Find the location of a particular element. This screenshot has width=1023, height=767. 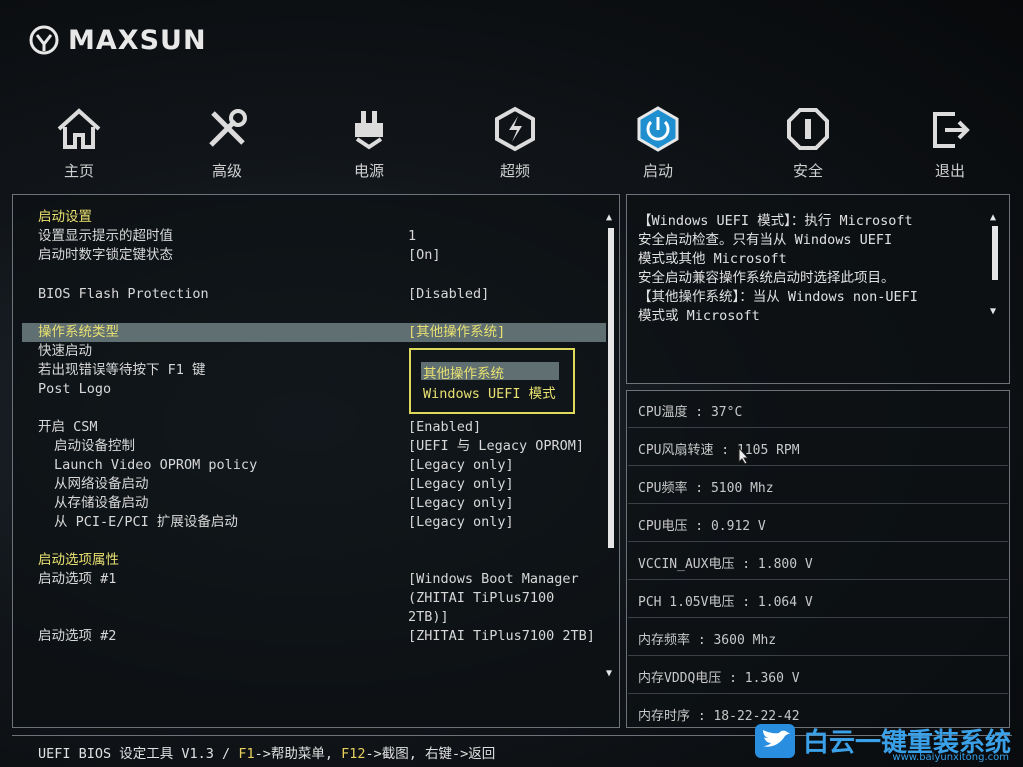

boot-option-1-value-line3: 2TB)] is located at coordinates (428, 617).